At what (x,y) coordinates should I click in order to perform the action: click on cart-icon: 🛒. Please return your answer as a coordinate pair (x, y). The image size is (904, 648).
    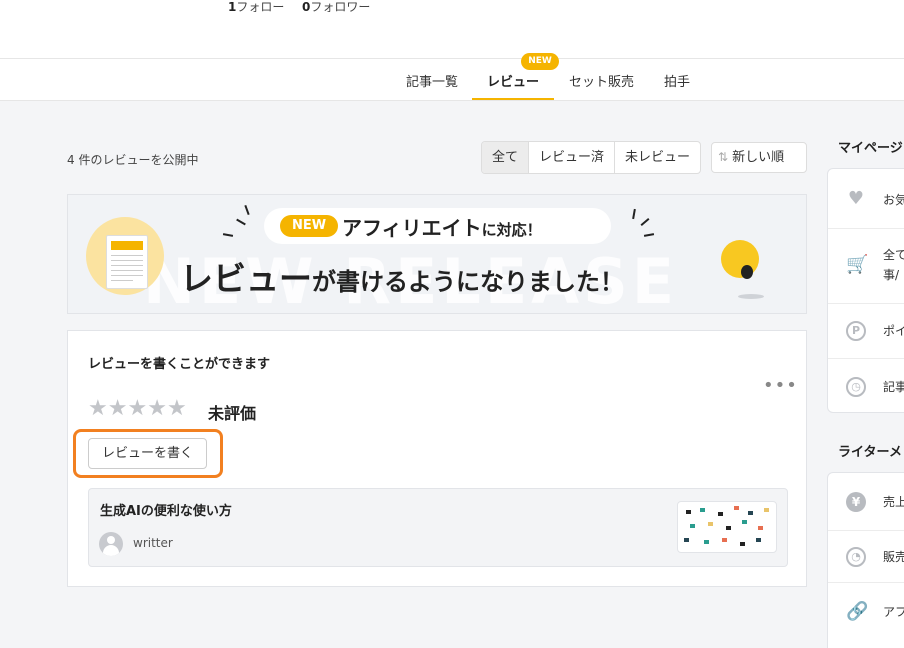
    Looking at the image, I should click on (857, 264).